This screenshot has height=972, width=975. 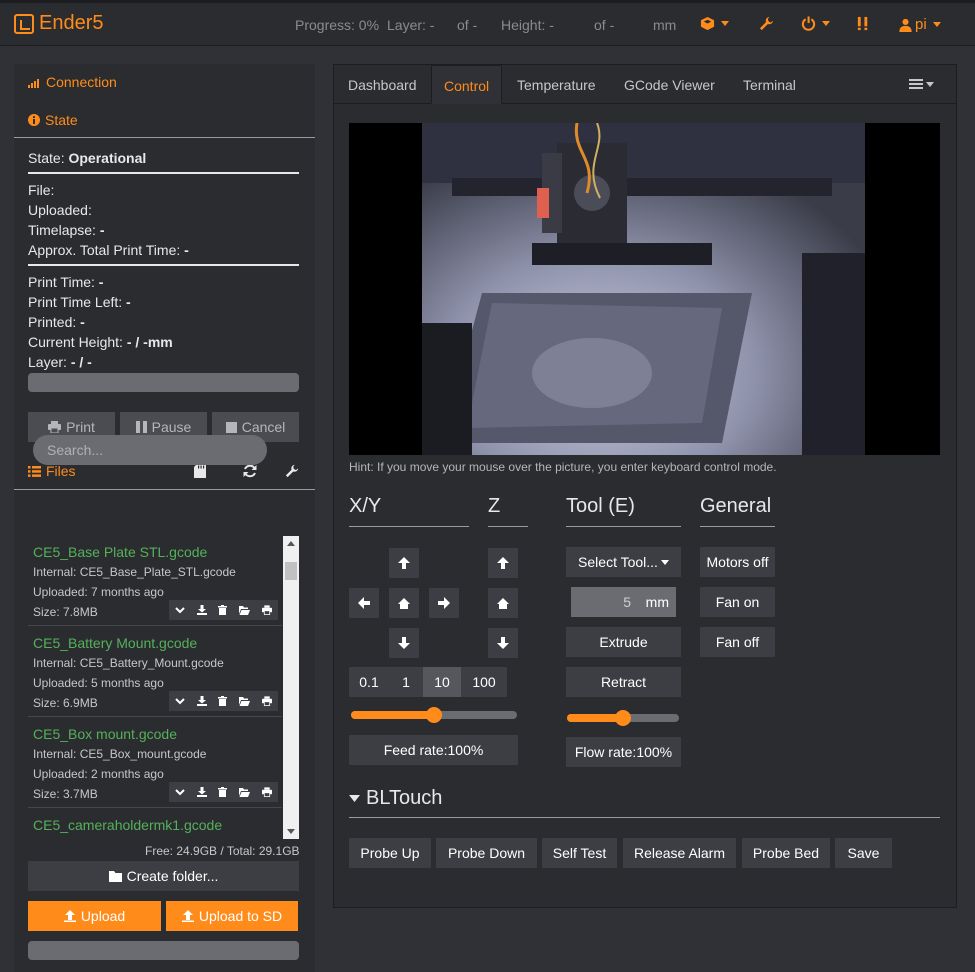 I want to click on bltouch-label: BLTouch, so click(x=404, y=798).